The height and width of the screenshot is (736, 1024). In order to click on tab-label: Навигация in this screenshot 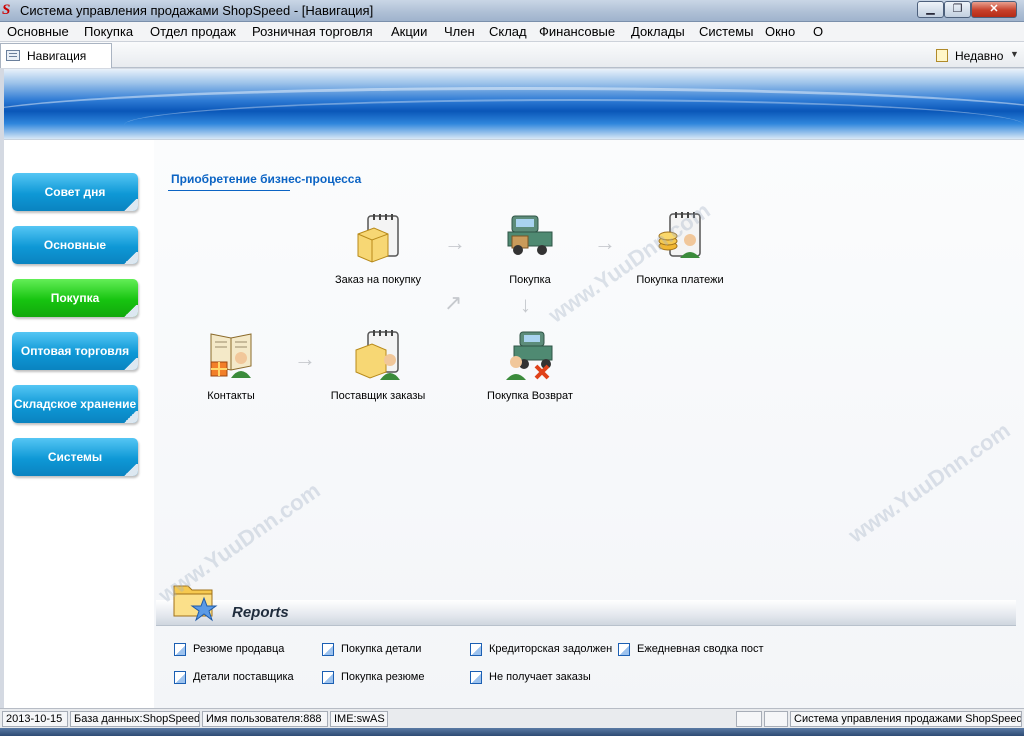, I will do `click(57, 56)`.